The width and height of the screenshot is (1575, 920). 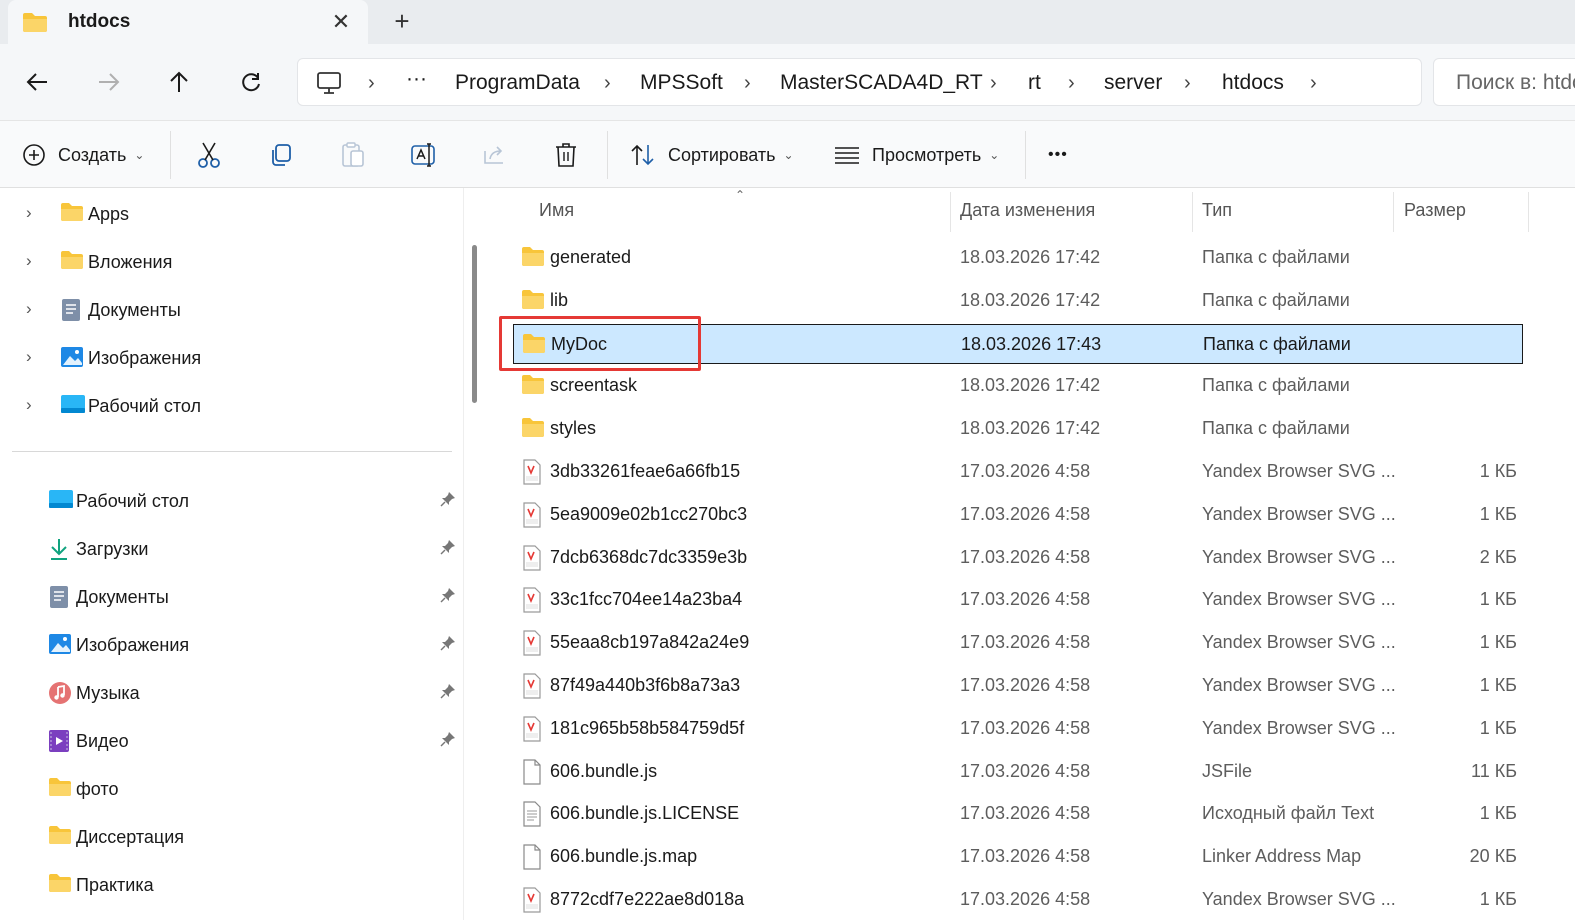 What do you see at coordinates (209, 155) in the screenshot?
I see `cut-button` at bounding box center [209, 155].